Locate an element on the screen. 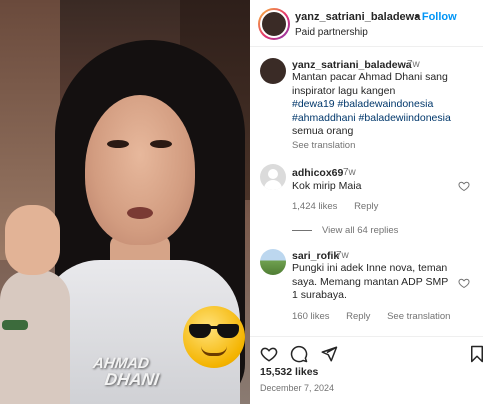 Image resolution: width=483 pixels, height=404 pixels. comment-likes: 160 likes is located at coordinates (311, 316).